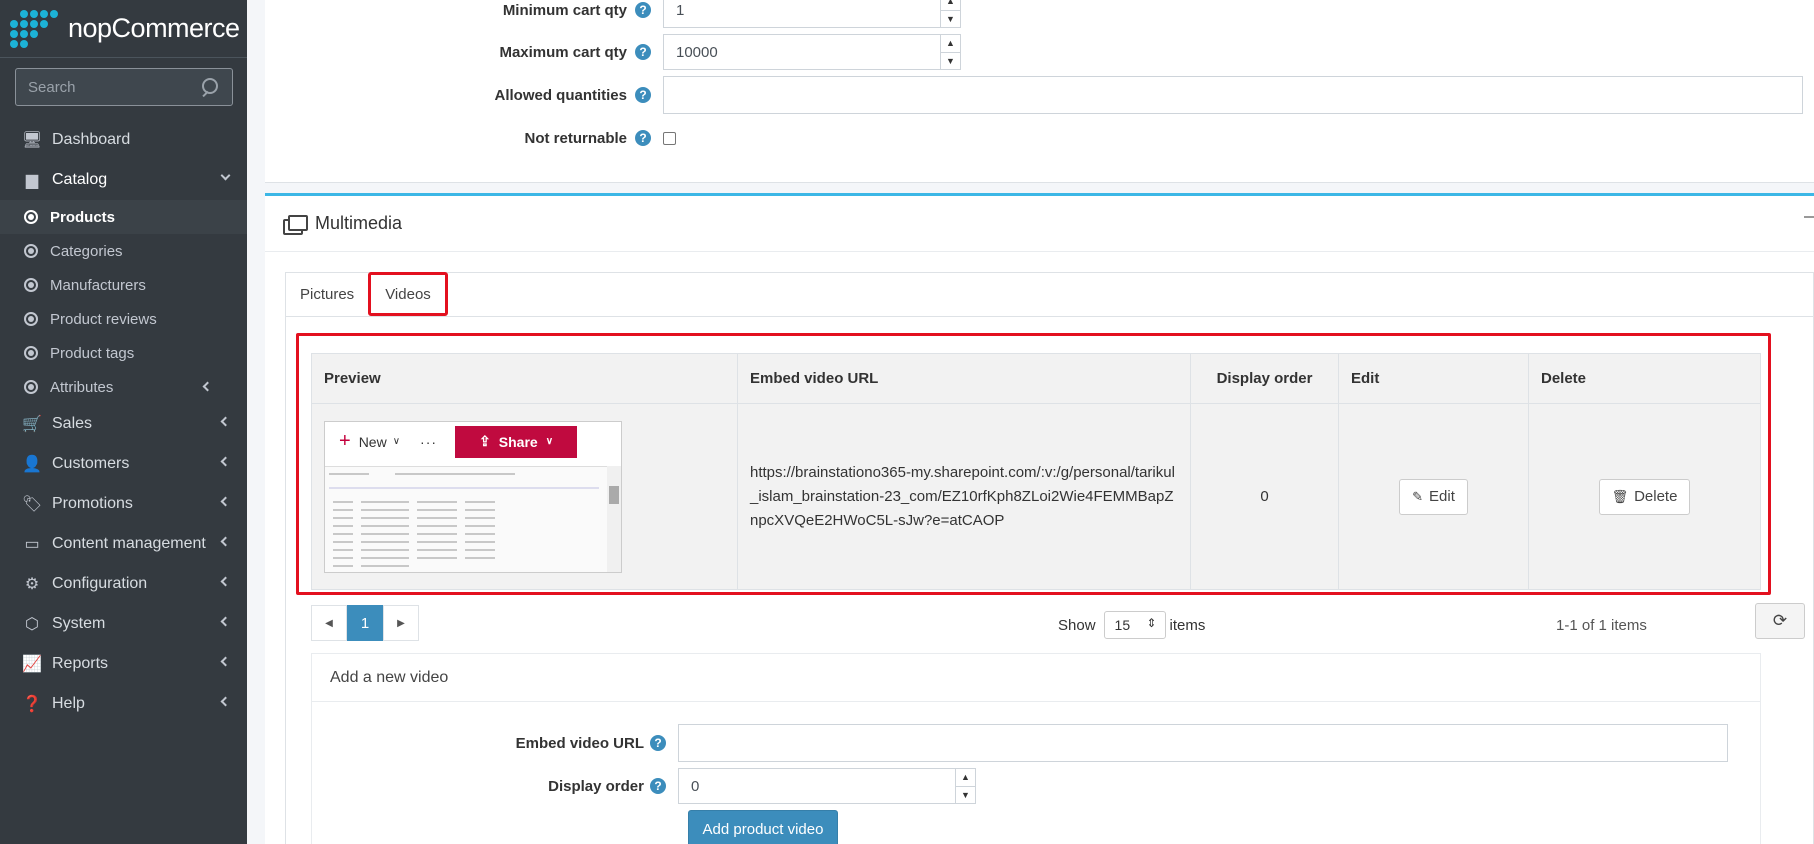  I want to click on column-header: Delete, so click(1644, 378).